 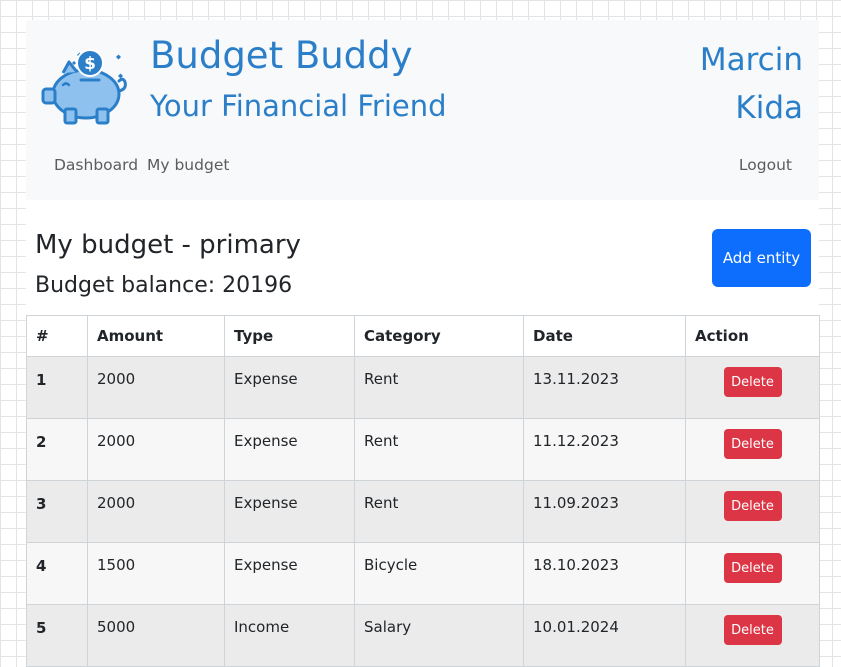 I want to click on table-header-row: # Amount Type Category Date Action, so click(x=423, y=336).